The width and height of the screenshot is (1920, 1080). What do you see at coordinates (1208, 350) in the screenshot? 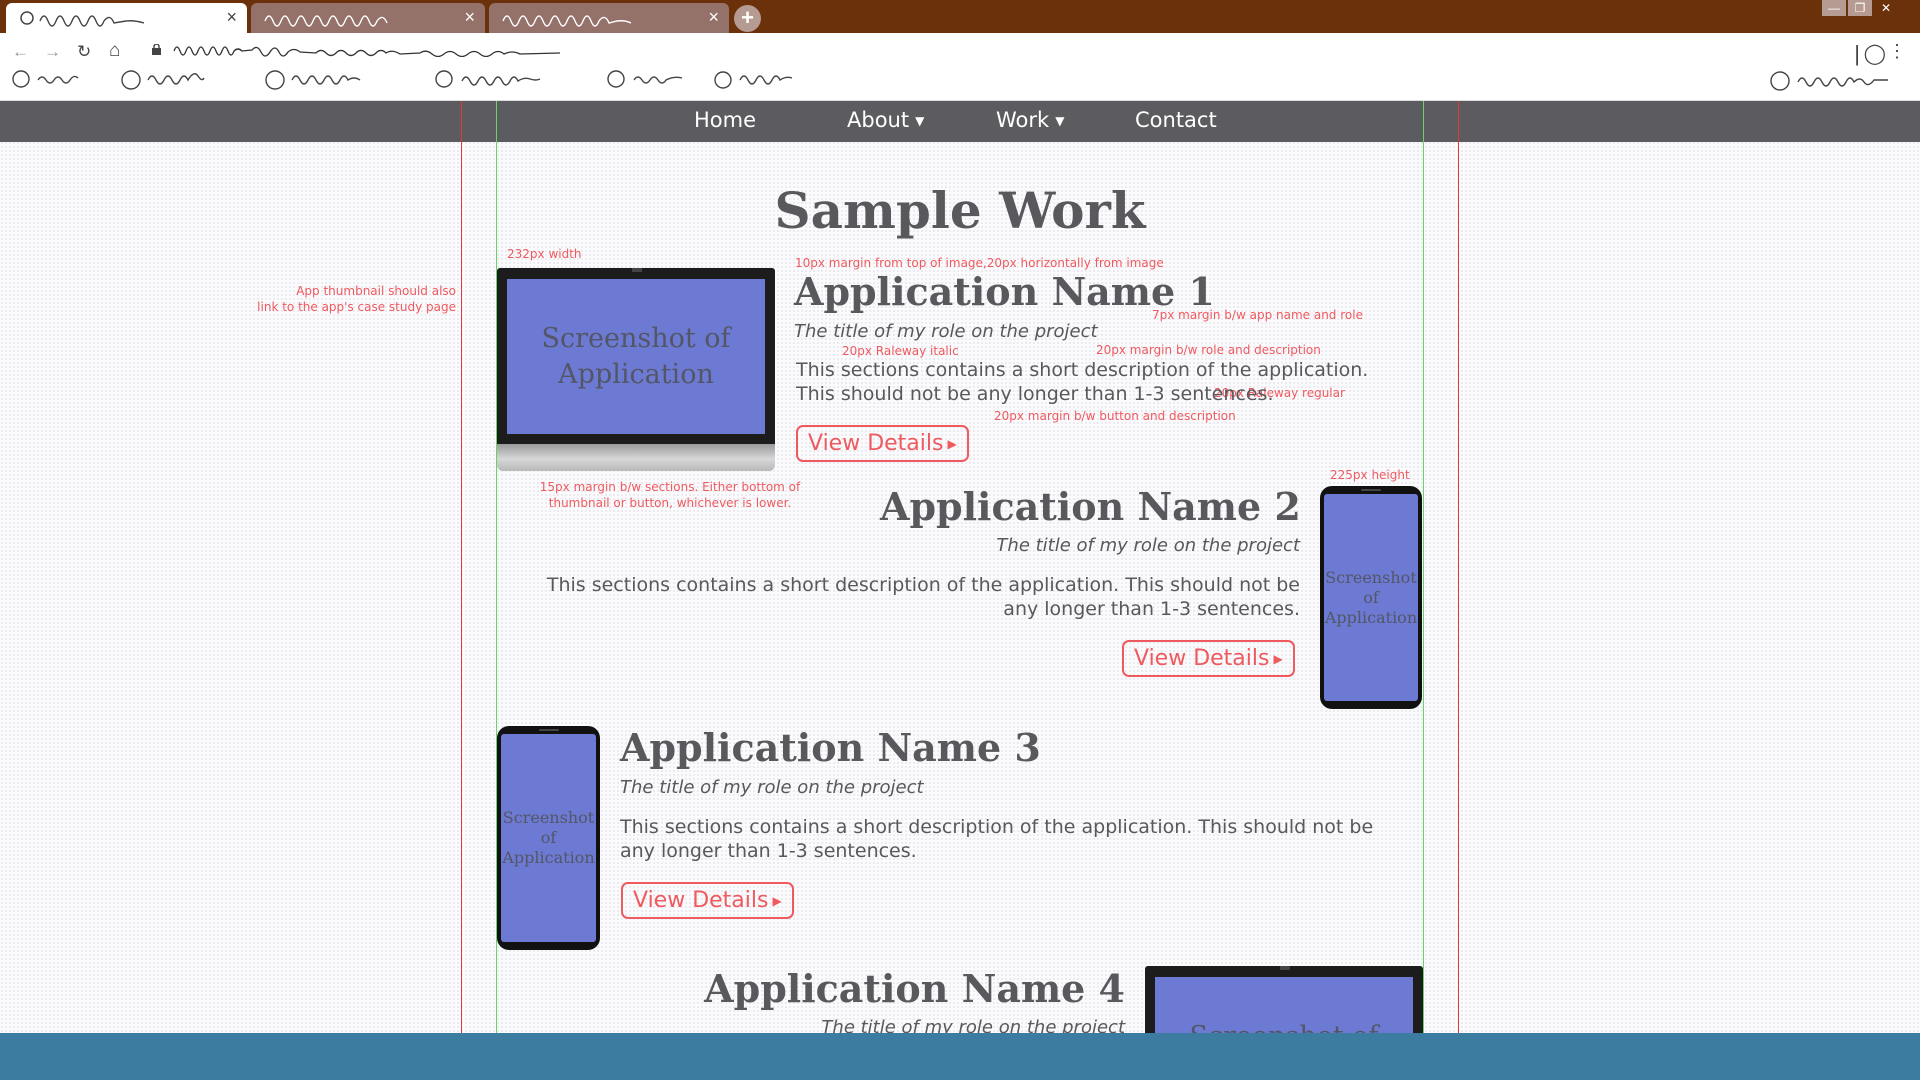
I see `annotation-role-desc: 20px margin b/w role and description` at bounding box center [1208, 350].